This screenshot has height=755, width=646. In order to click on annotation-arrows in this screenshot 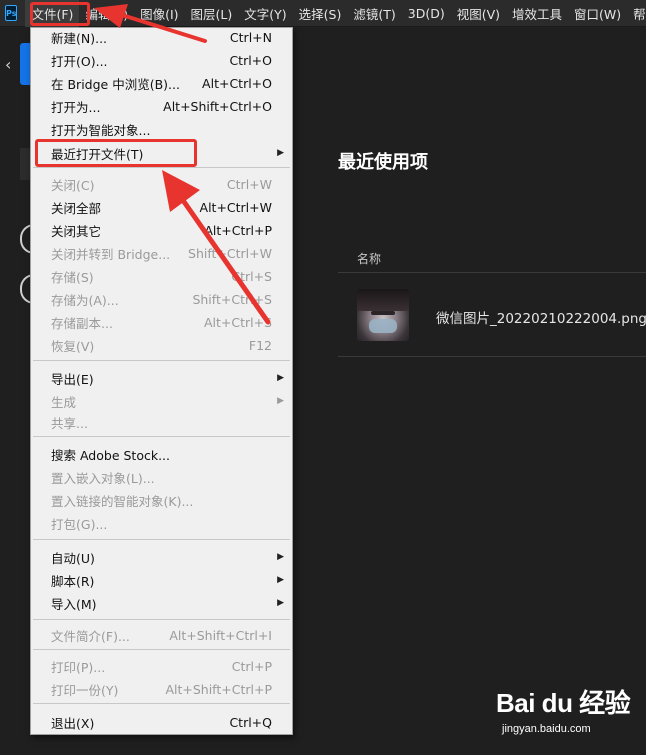, I will do `click(182, 164)`.